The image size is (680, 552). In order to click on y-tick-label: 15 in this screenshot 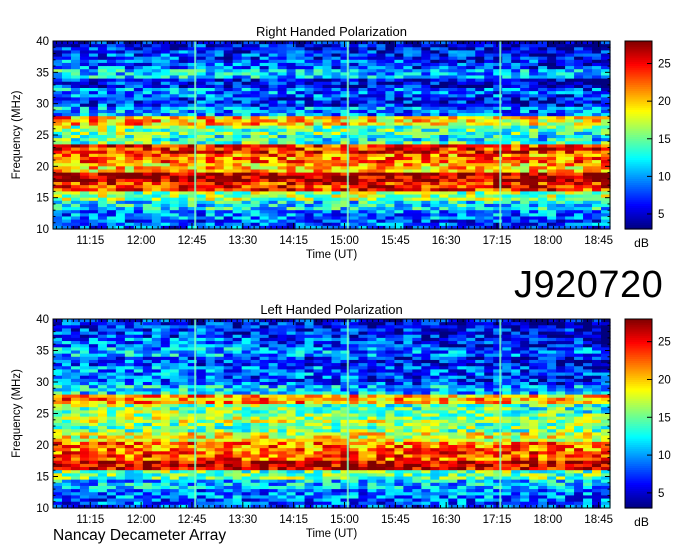, I will do `click(42, 199)`.